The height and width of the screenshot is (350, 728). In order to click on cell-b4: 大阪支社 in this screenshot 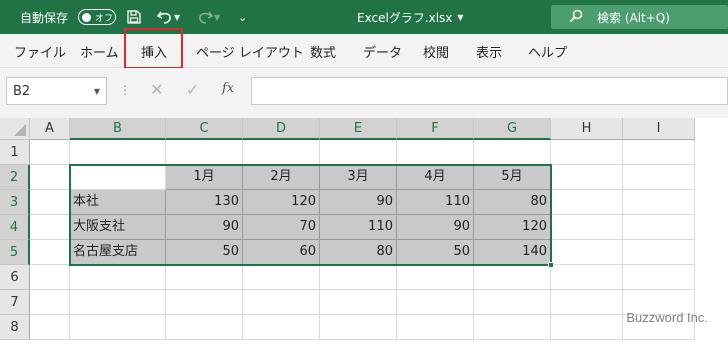, I will do `click(118, 227)`.